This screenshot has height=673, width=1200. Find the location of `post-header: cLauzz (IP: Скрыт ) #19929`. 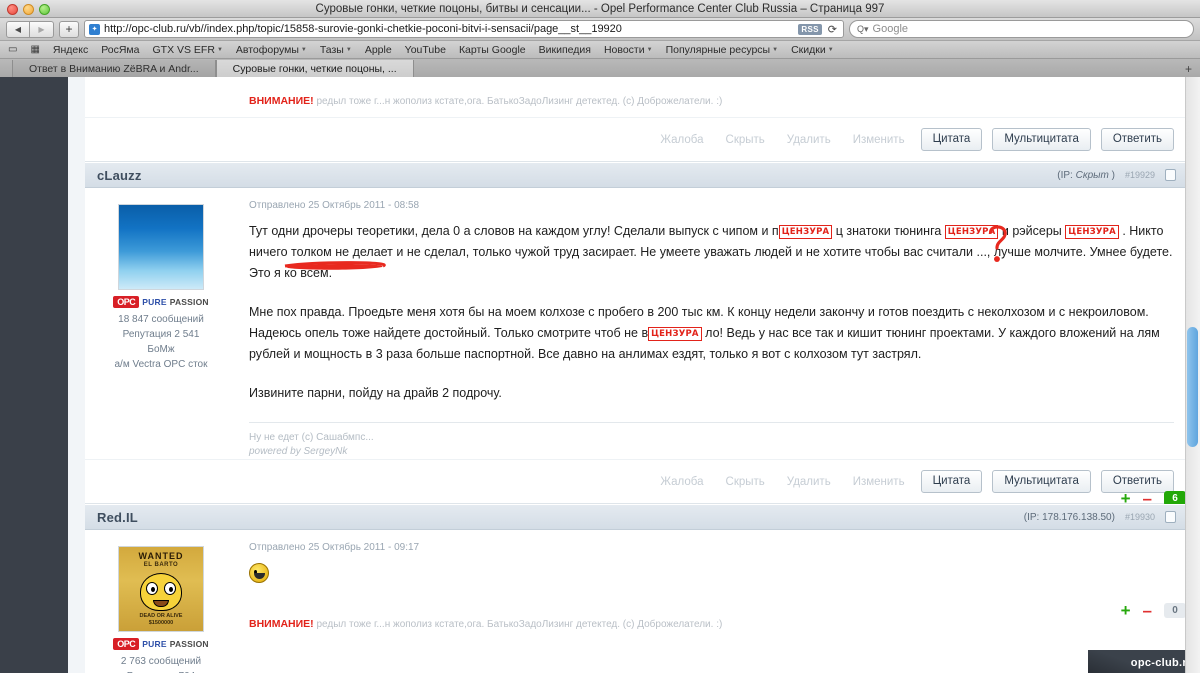

post-header: cLauzz (IP: Скрыт ) #19929 is located at coordinates (636, 175).